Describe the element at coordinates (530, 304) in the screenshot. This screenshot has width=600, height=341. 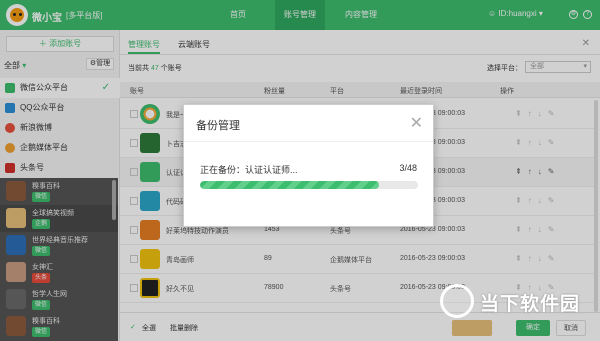
I see `watermark-text: 当下软件园` at that location.